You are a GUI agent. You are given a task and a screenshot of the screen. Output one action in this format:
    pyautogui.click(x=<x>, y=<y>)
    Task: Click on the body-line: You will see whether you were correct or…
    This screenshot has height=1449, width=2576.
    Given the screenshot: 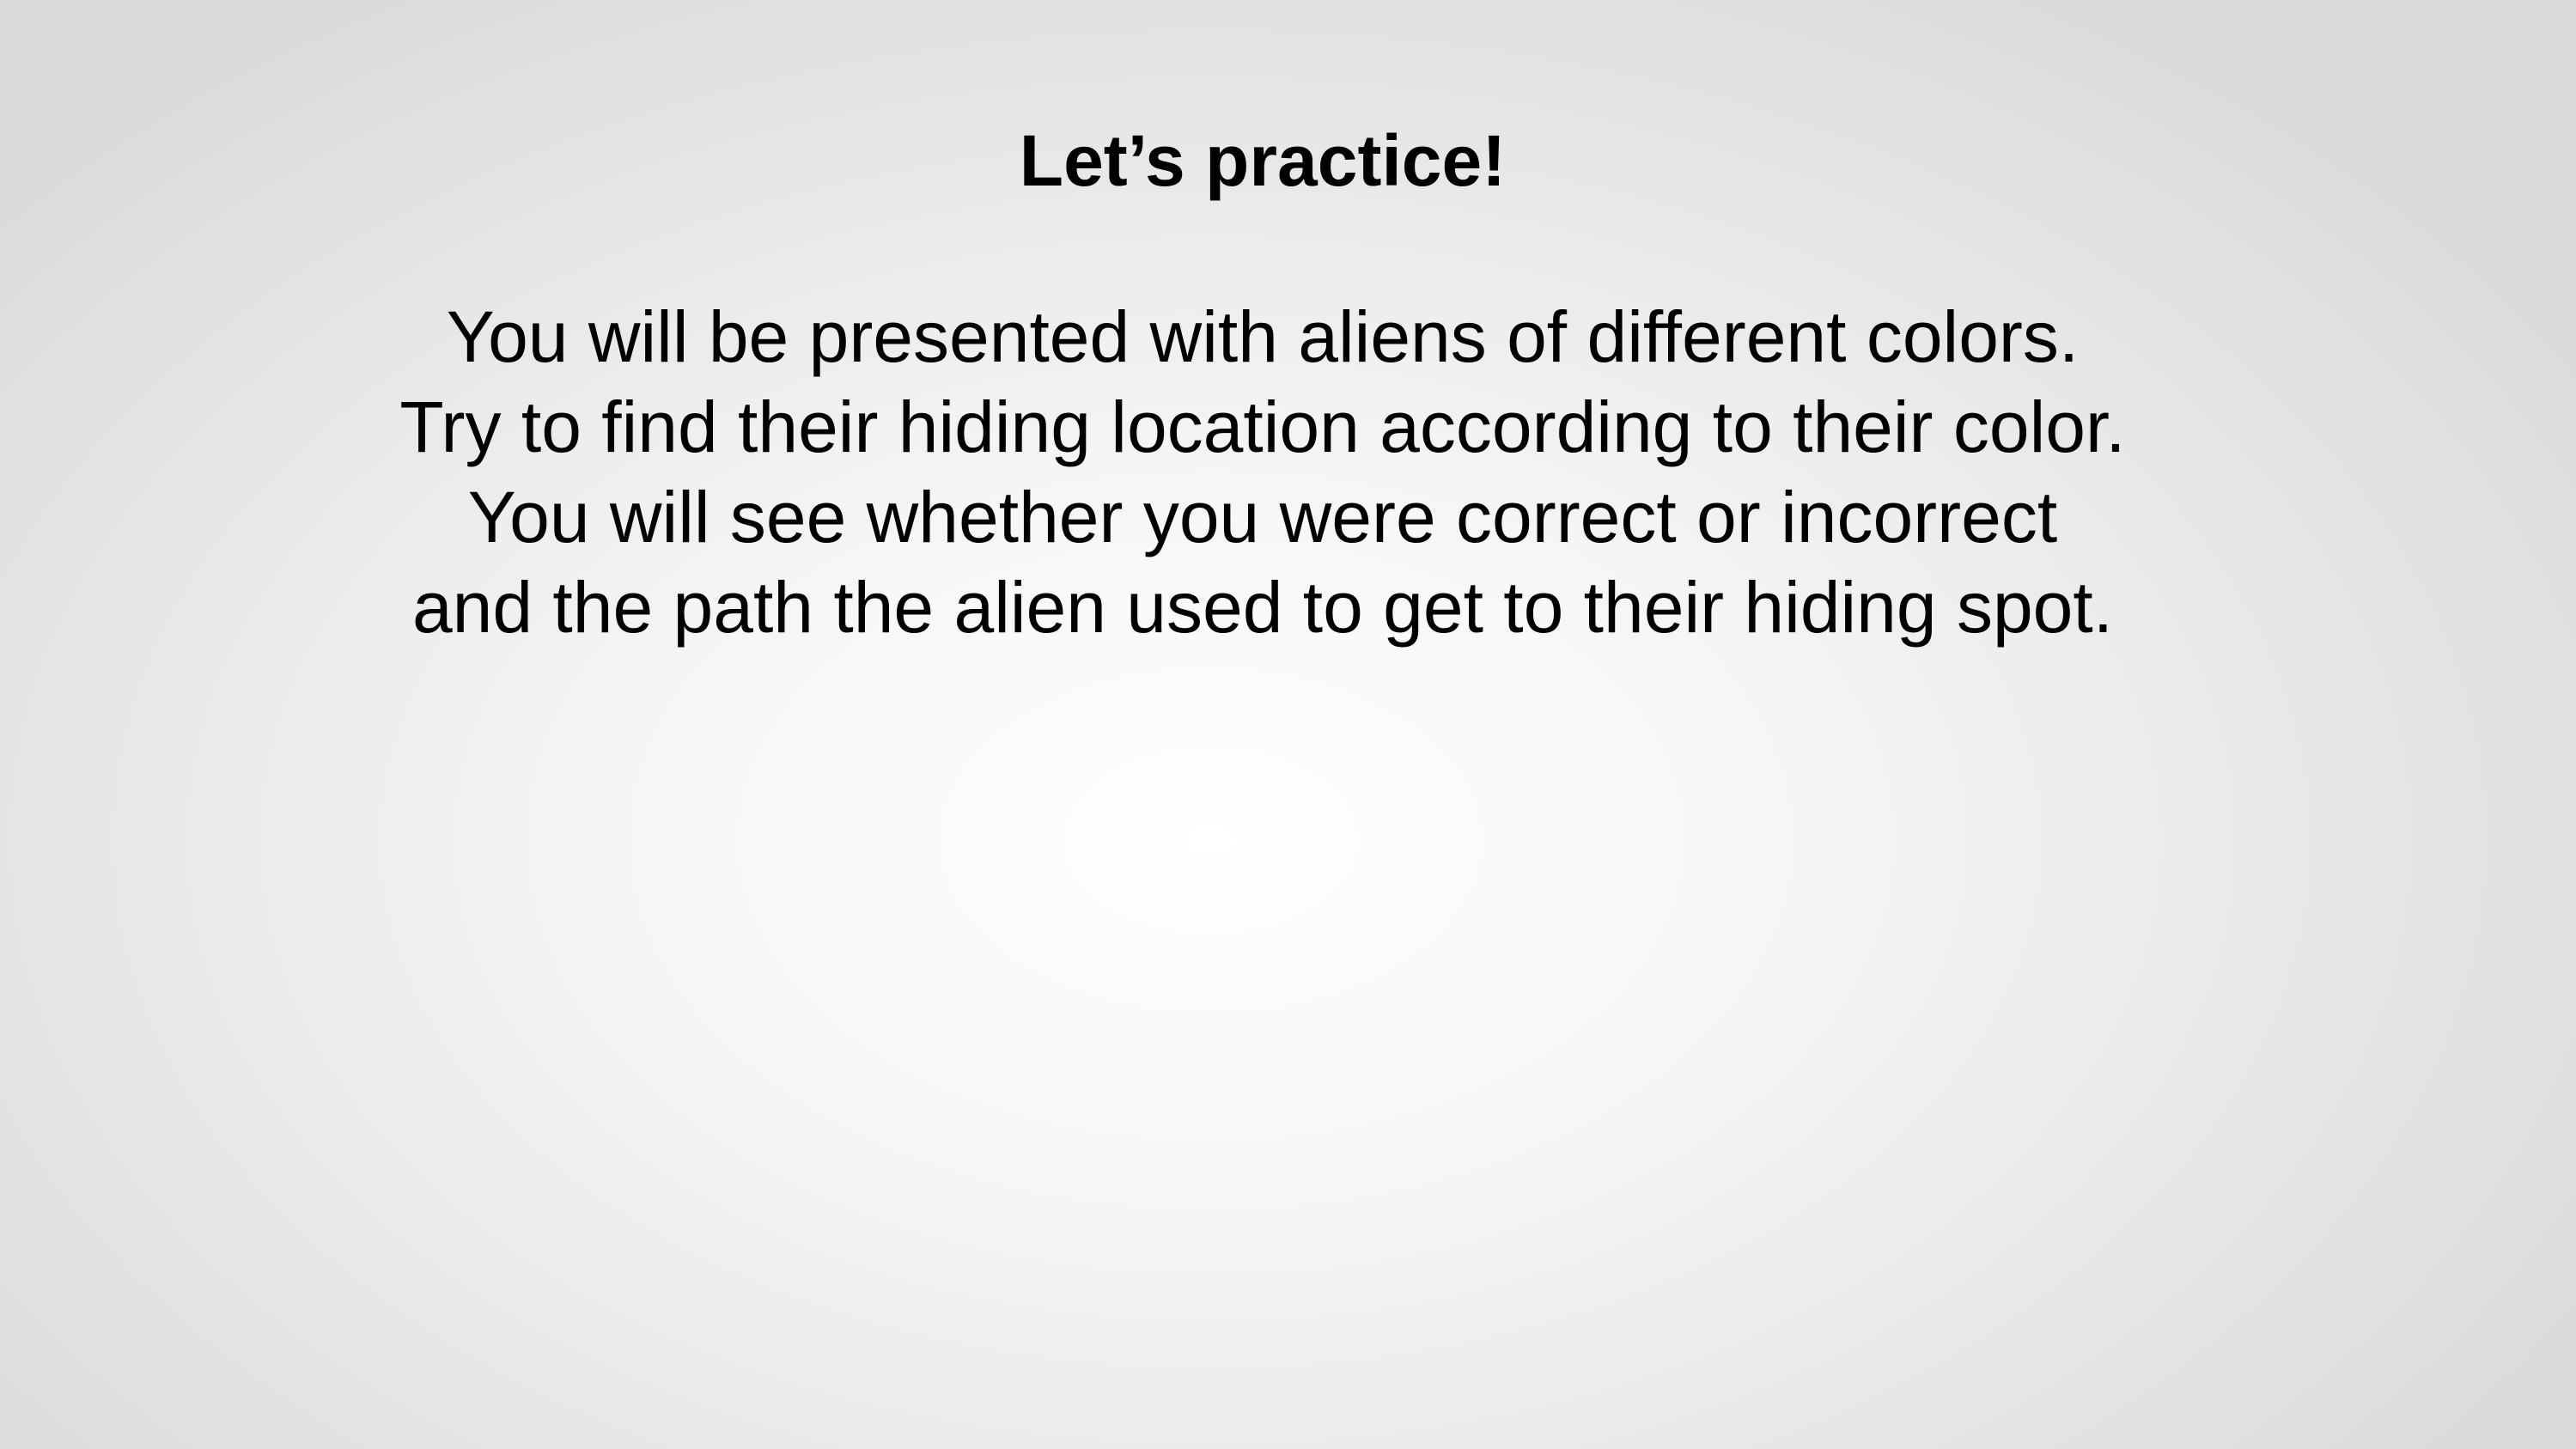 What is the action you would take?
    pyautogui.click(x=1262, y=517)
    